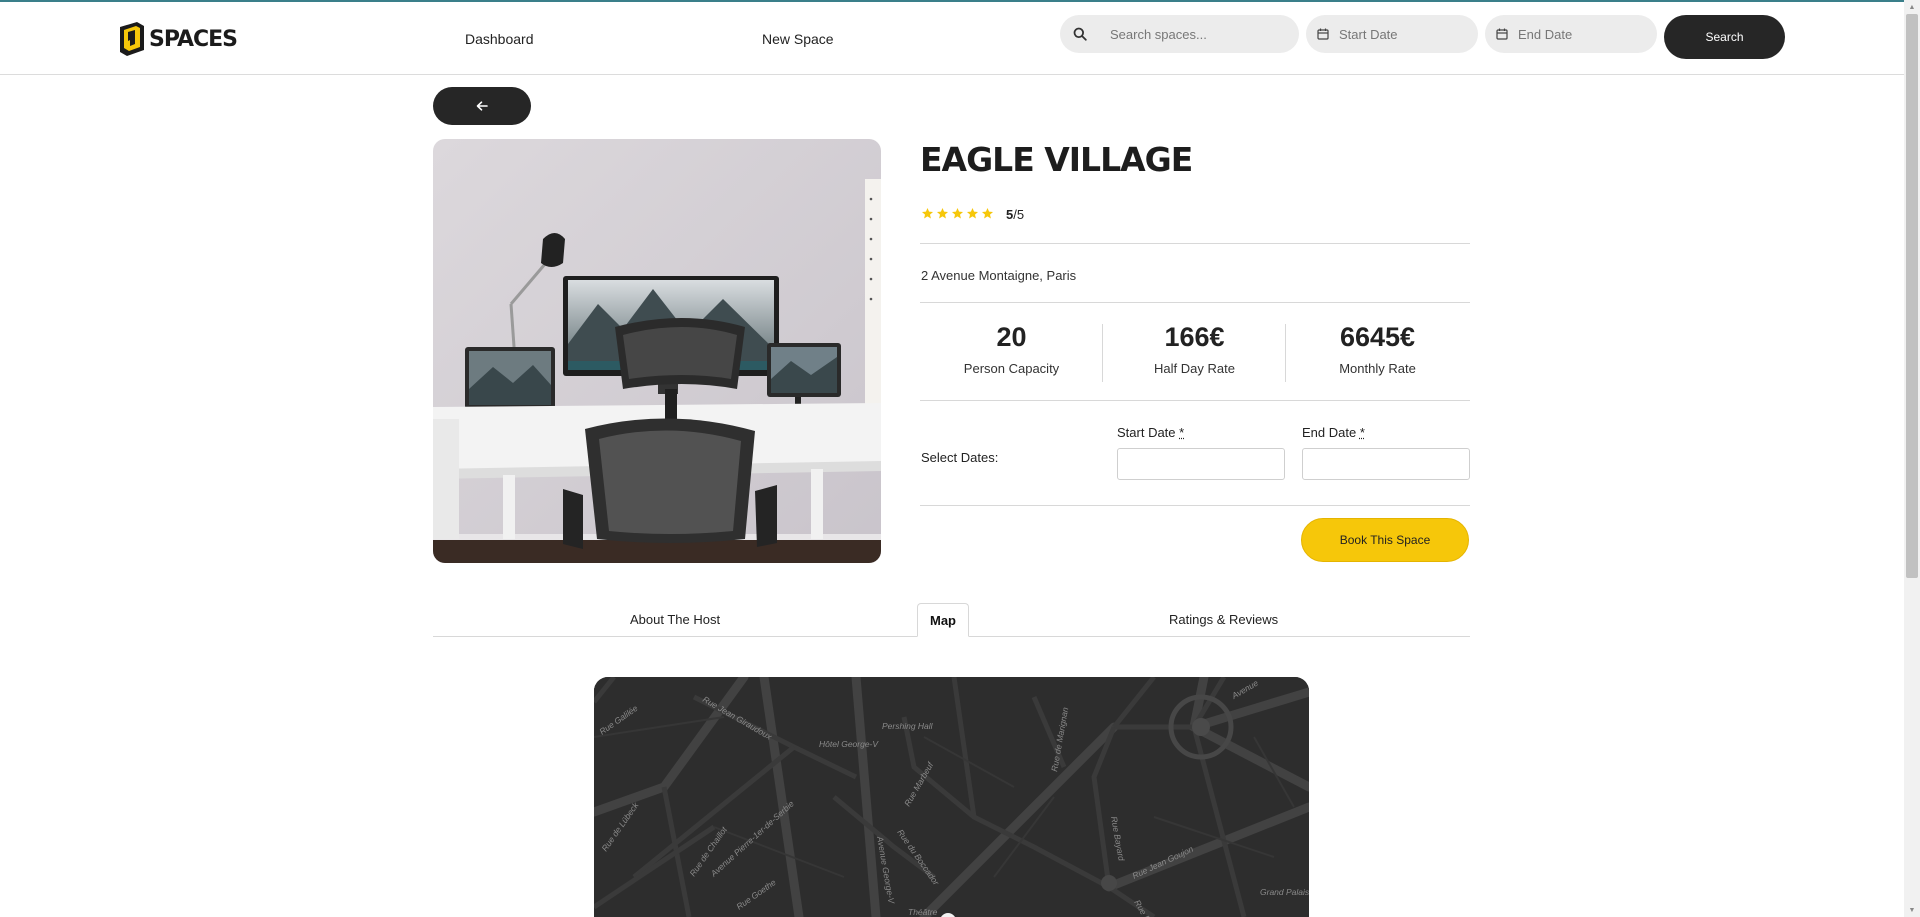 This screenshot has width=1920, height=917. What do you see at coordinates (1194, 337) in the screenshot?
I see `stat-value: 166€` at bounding box center [1194, 337].